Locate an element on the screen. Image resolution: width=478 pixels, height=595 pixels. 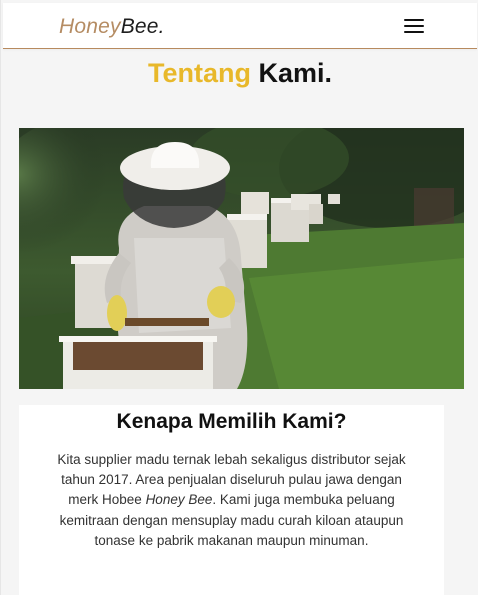
hive-lid is located at coordinates (247, 217).